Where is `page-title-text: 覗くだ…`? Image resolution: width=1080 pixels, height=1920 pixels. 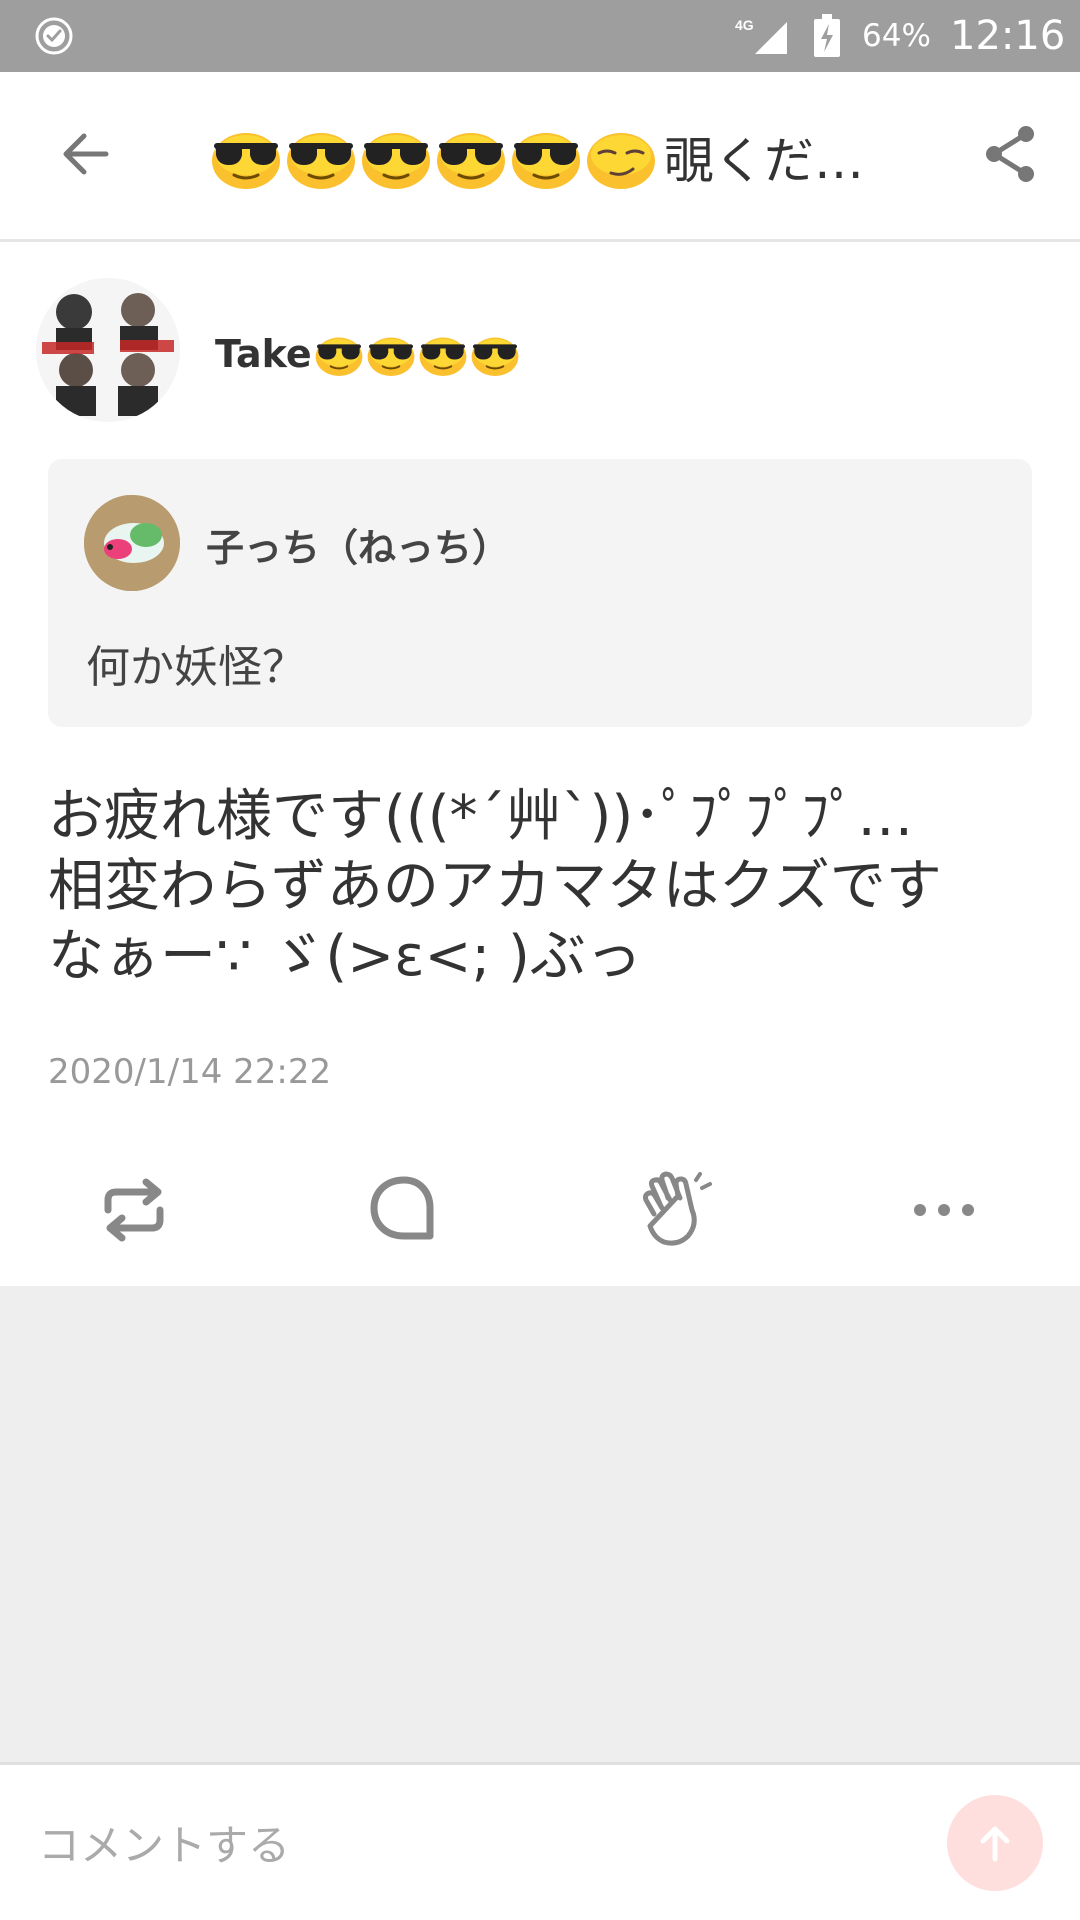
page-title-text: 覗くだ… is located at coordinates (764, 161).